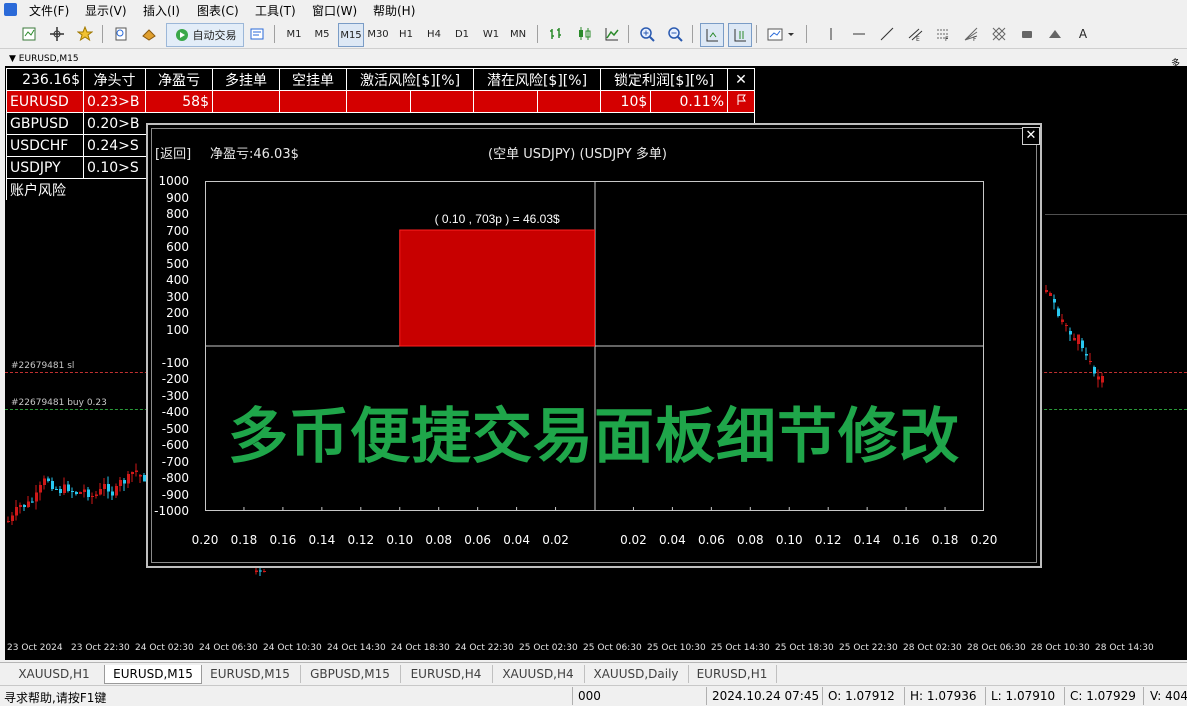  I want to click on position-cell: 0.23>B, so click(114, 101).